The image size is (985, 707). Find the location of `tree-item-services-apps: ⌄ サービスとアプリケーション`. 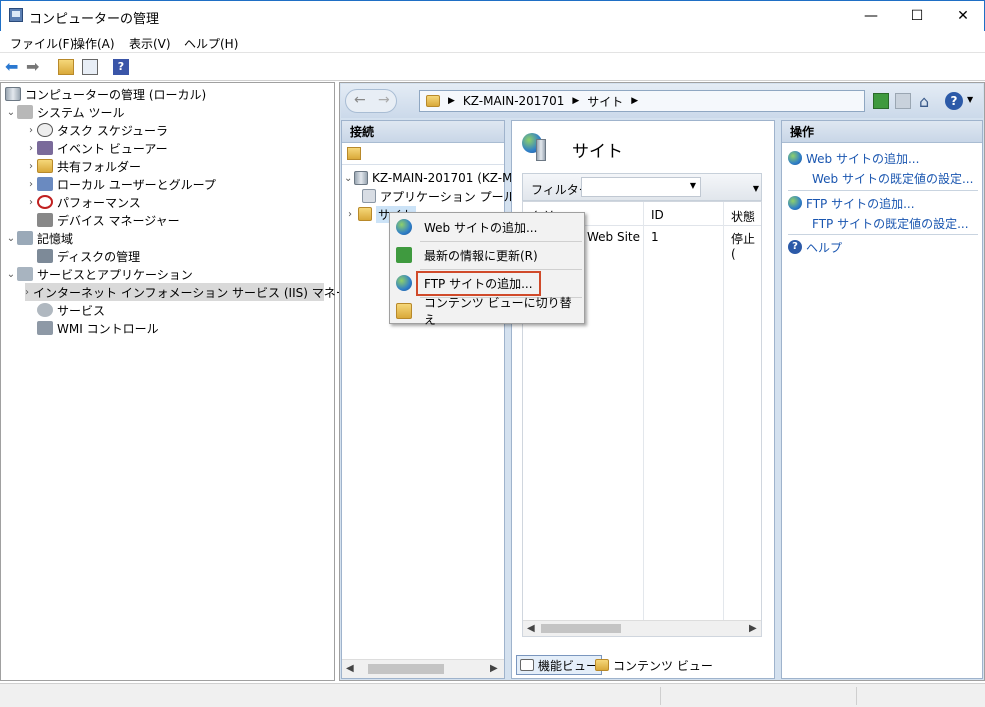

tree-item-services-apps: ⌄ サービスとアプリケーション is located at coordinates (99, 274).